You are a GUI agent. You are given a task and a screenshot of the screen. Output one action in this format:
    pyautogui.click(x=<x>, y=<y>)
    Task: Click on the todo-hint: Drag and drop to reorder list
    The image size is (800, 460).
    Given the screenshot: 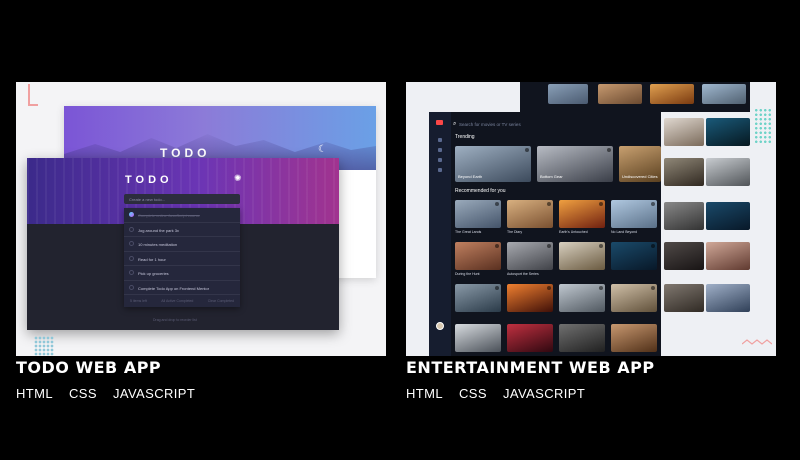 What is the action you would take?
    pyautogui.click(x=175, y=320)
    